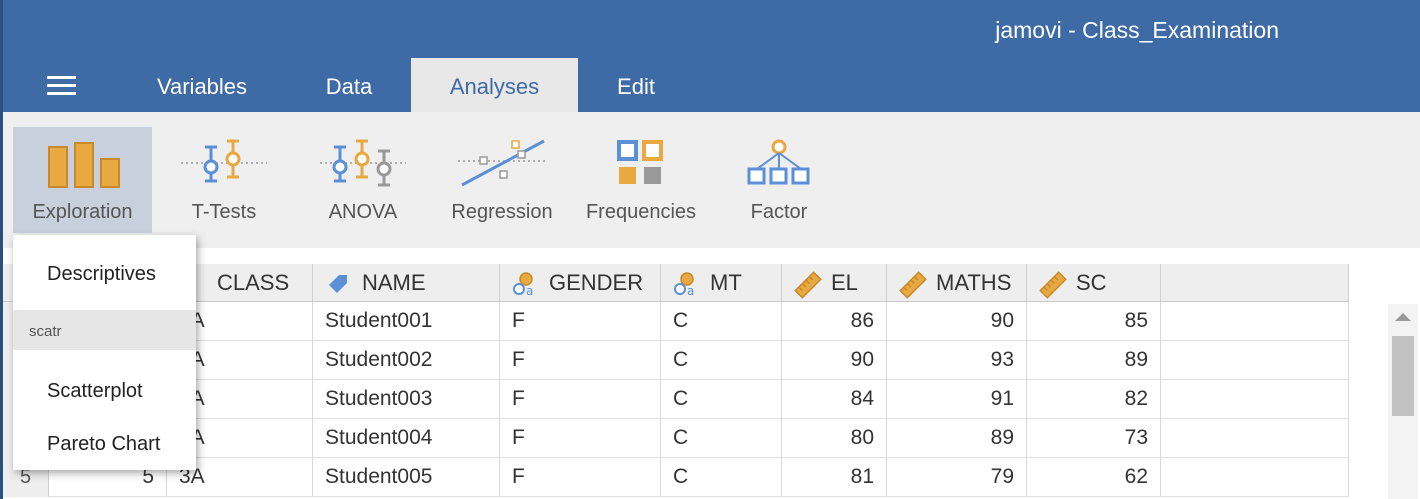  What do you see at coordinates (641, 212) in the screenshot?
I see `frequencies-label: Frequencies` at bounding box center [641, 212].